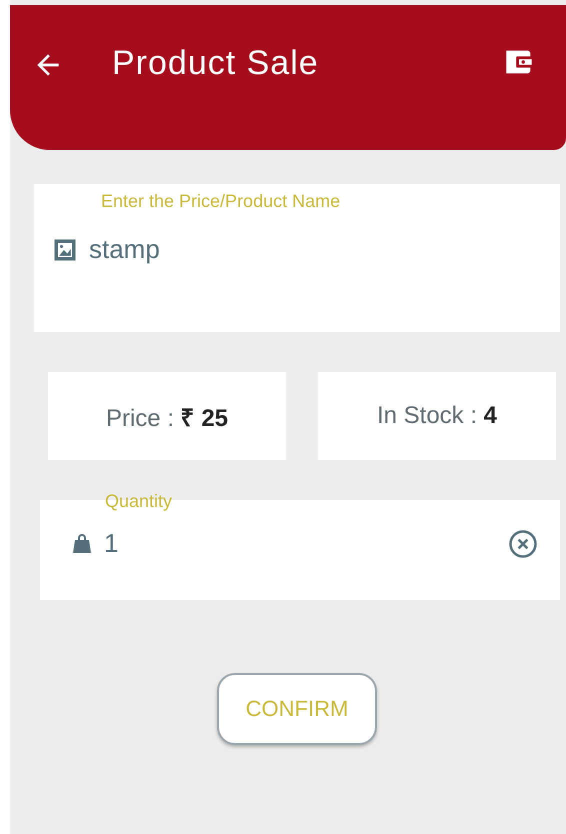 This screenshot has height=834, width=566. Describe the element at coordinates (437, 416) in the screenshot. I see `info-label: In Stock : 4` at that location.